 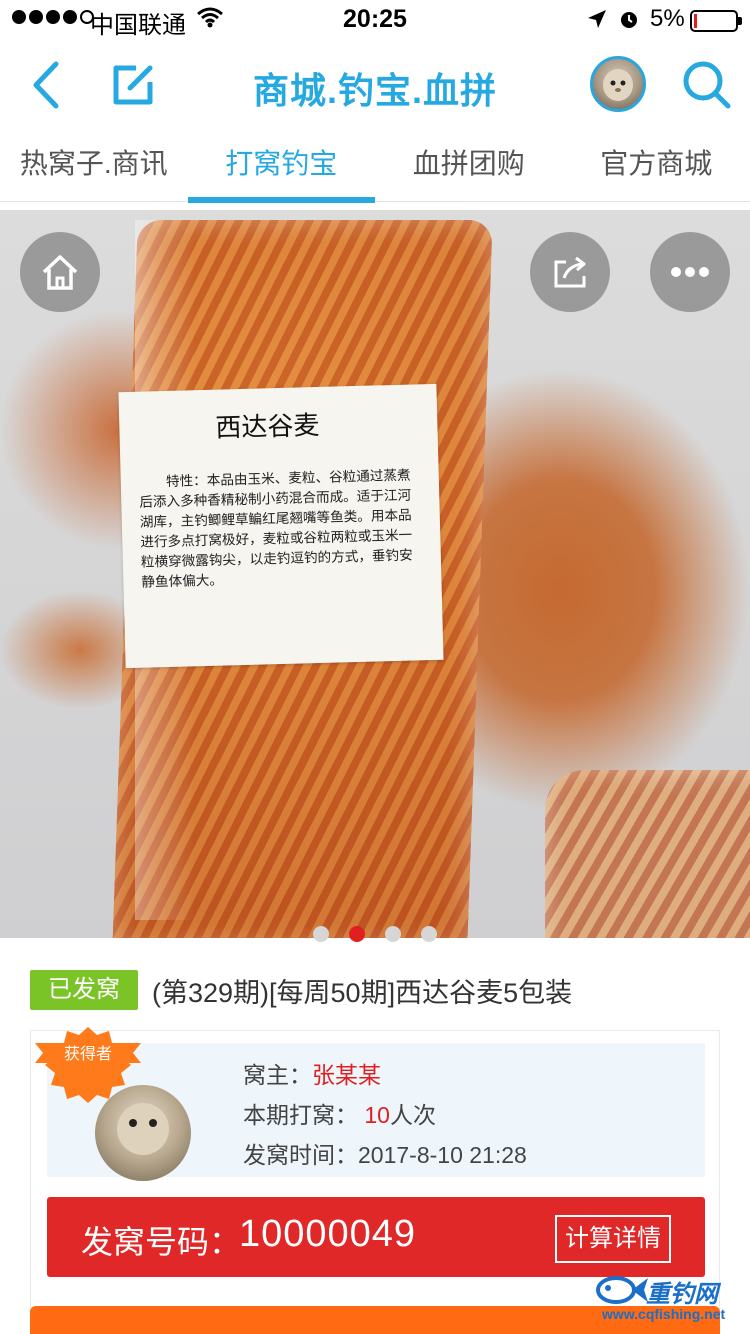 I want to click on tab-bait-treasure: 打窝钓宝, so click(x=281, y=166).